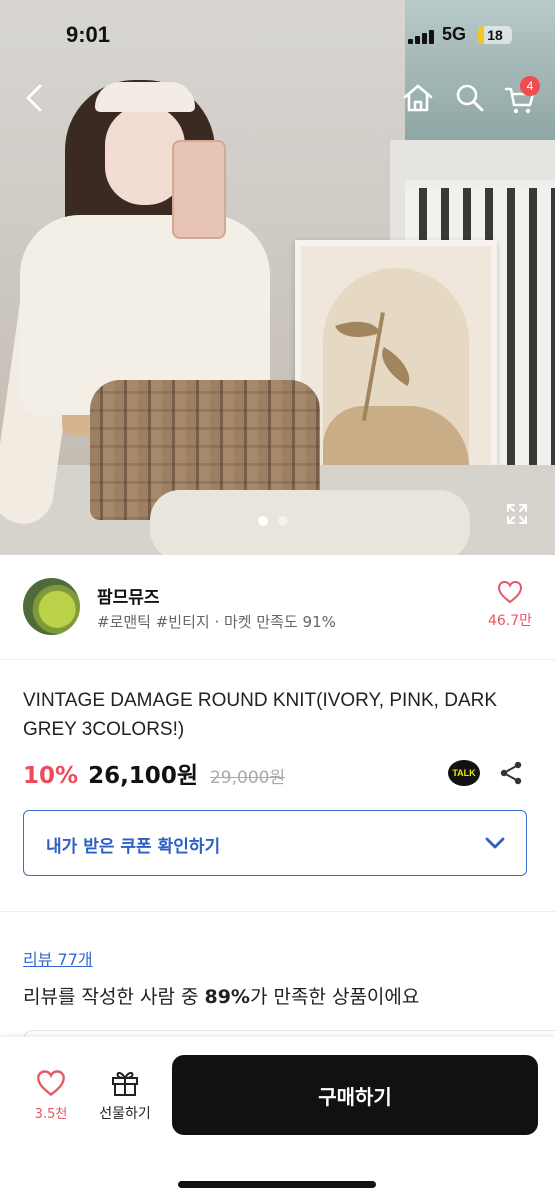 The width and height of the screenshot is (555, 1200). I want to click on status-time: 9:01, so click(88, 34).